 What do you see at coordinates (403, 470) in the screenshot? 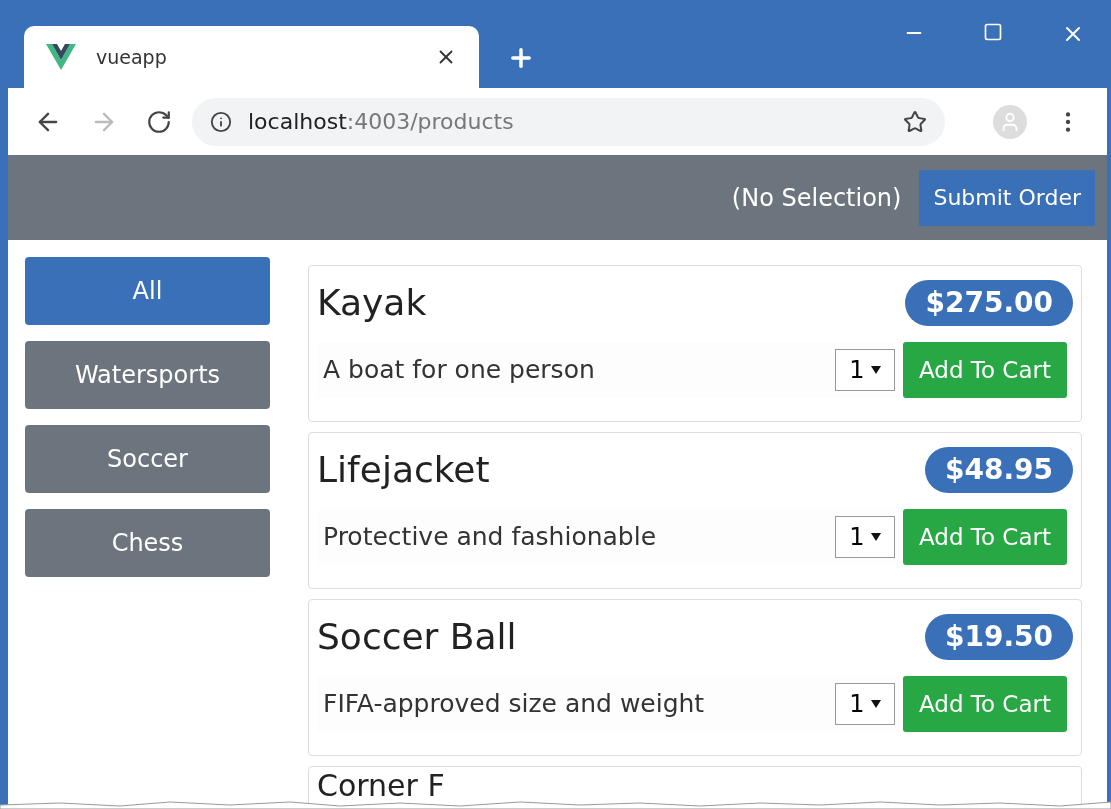
I see `product-name: Lifejacket` at bounding box center [403, 470].